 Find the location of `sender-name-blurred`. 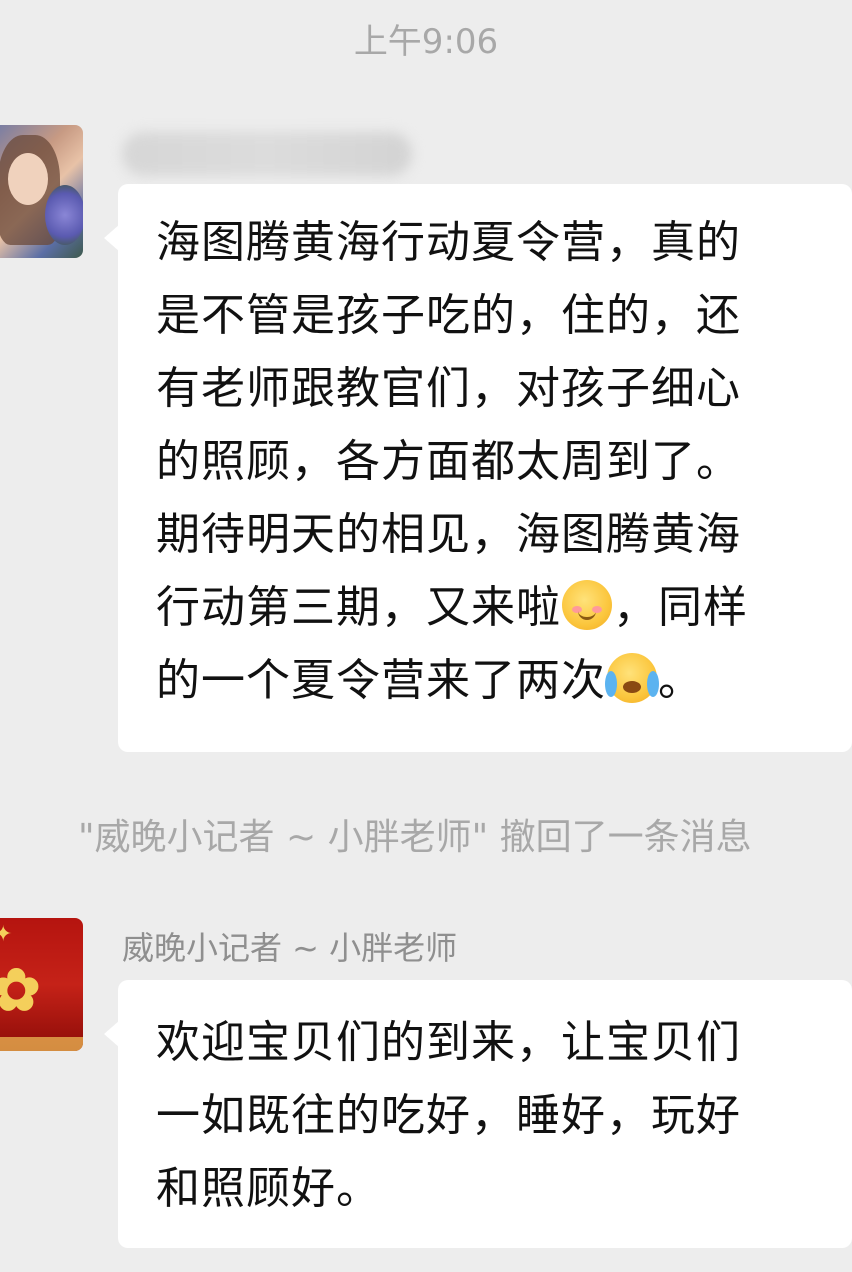

sender-name-blurred is located at coordinates (267, 154).